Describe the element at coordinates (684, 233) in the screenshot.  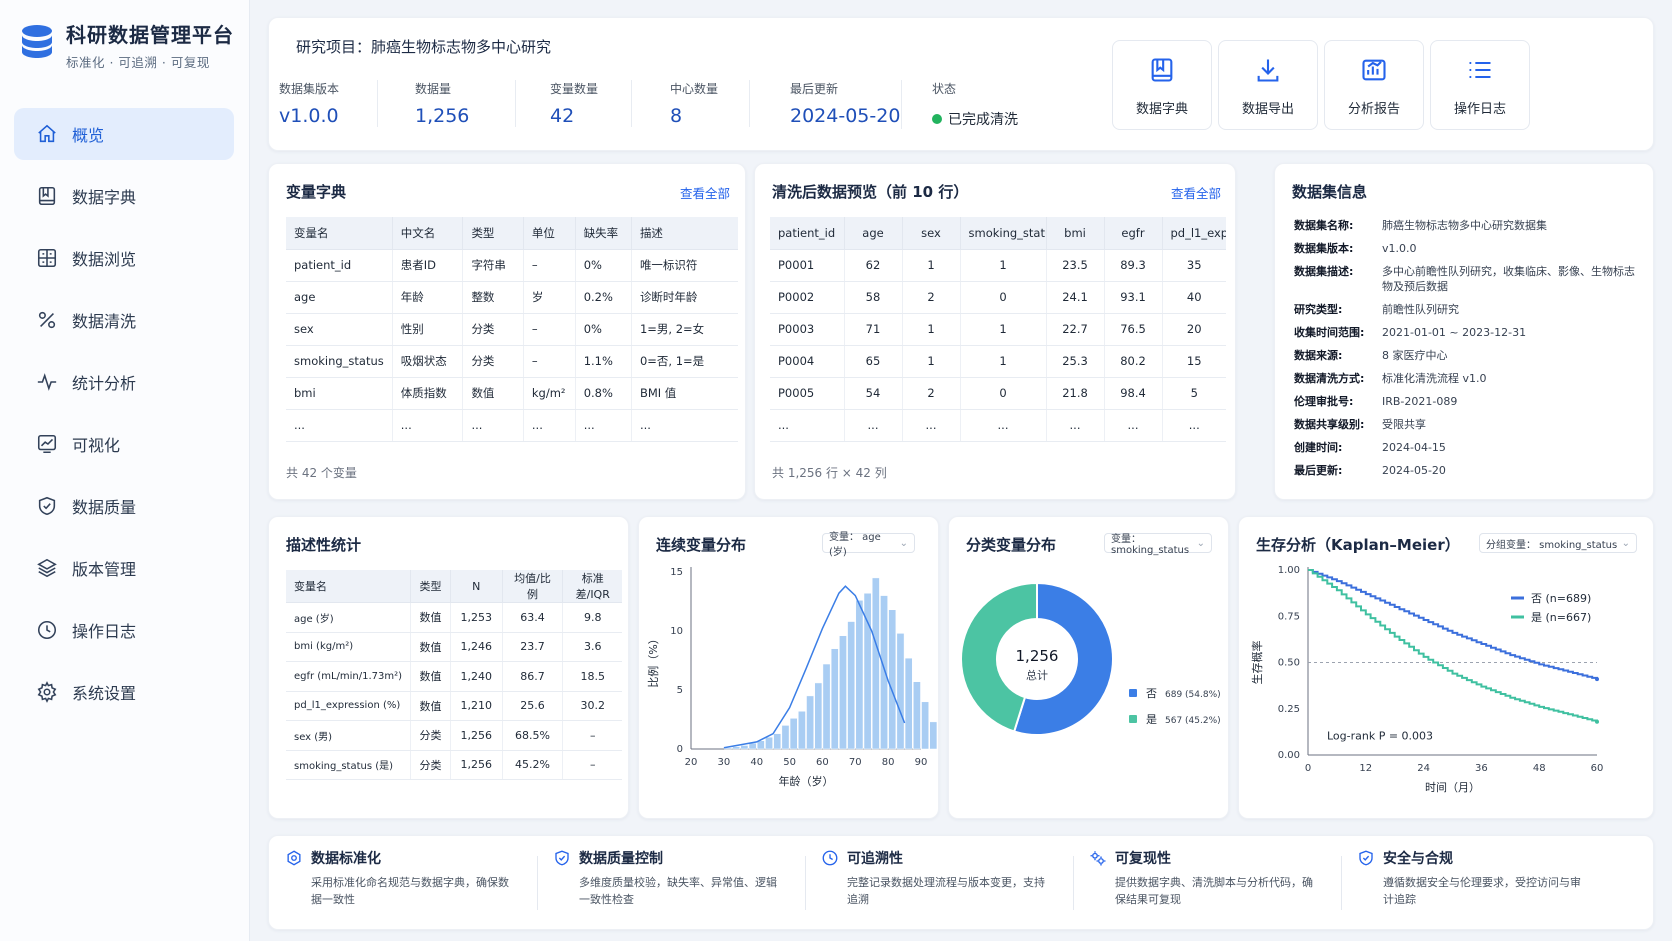
I see `column-header: 描述` at that location.